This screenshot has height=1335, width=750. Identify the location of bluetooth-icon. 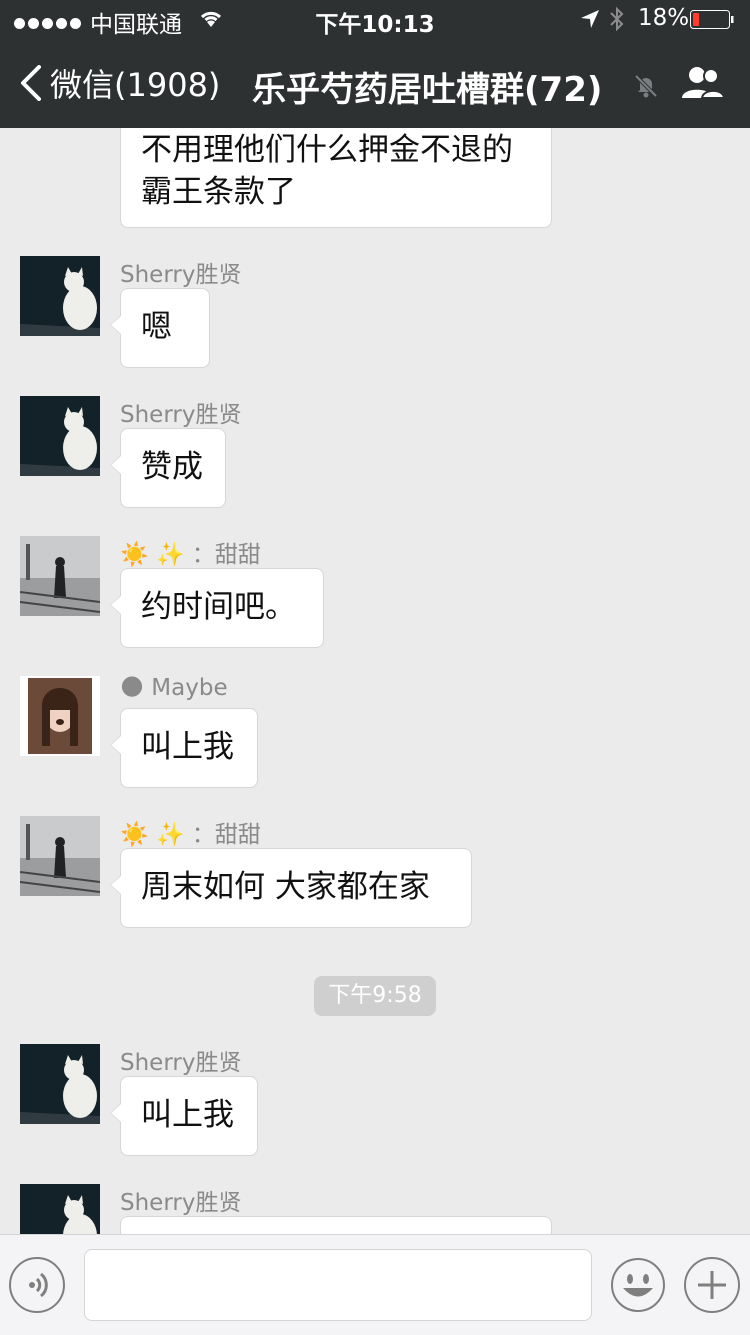
(617, 19).